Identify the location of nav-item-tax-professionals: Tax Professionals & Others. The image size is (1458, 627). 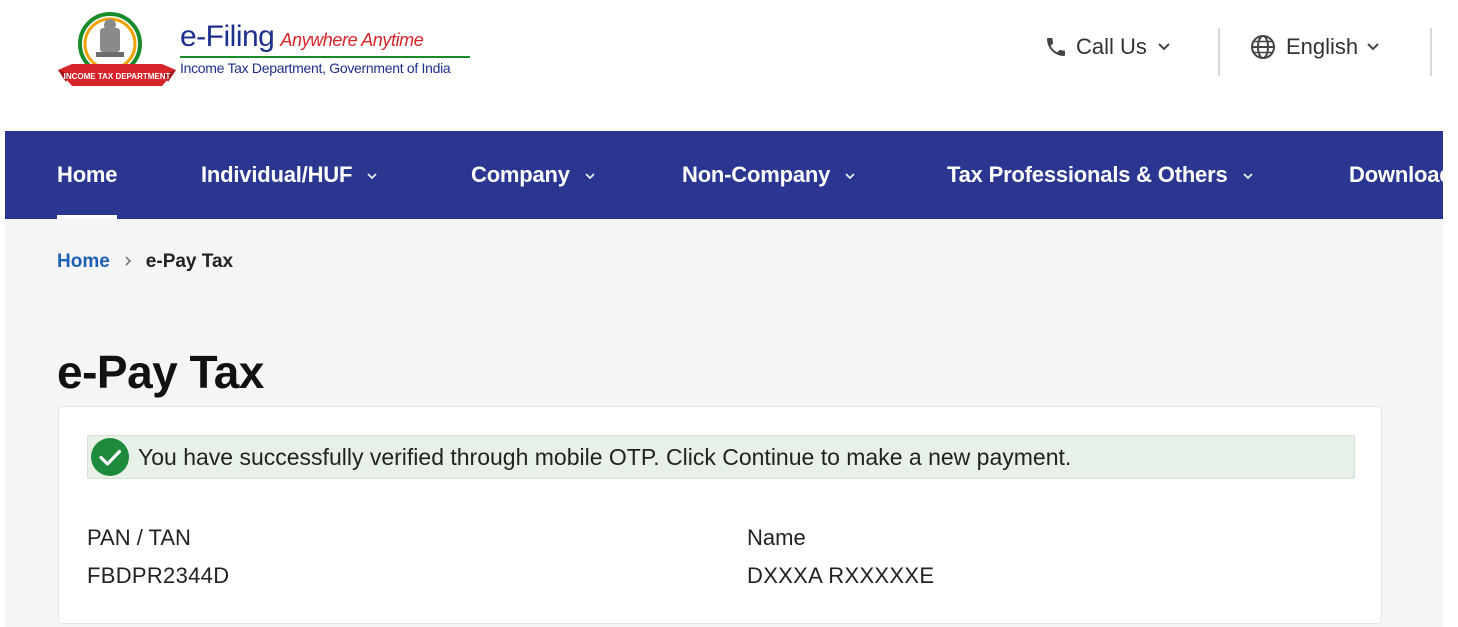
(1100, 175).